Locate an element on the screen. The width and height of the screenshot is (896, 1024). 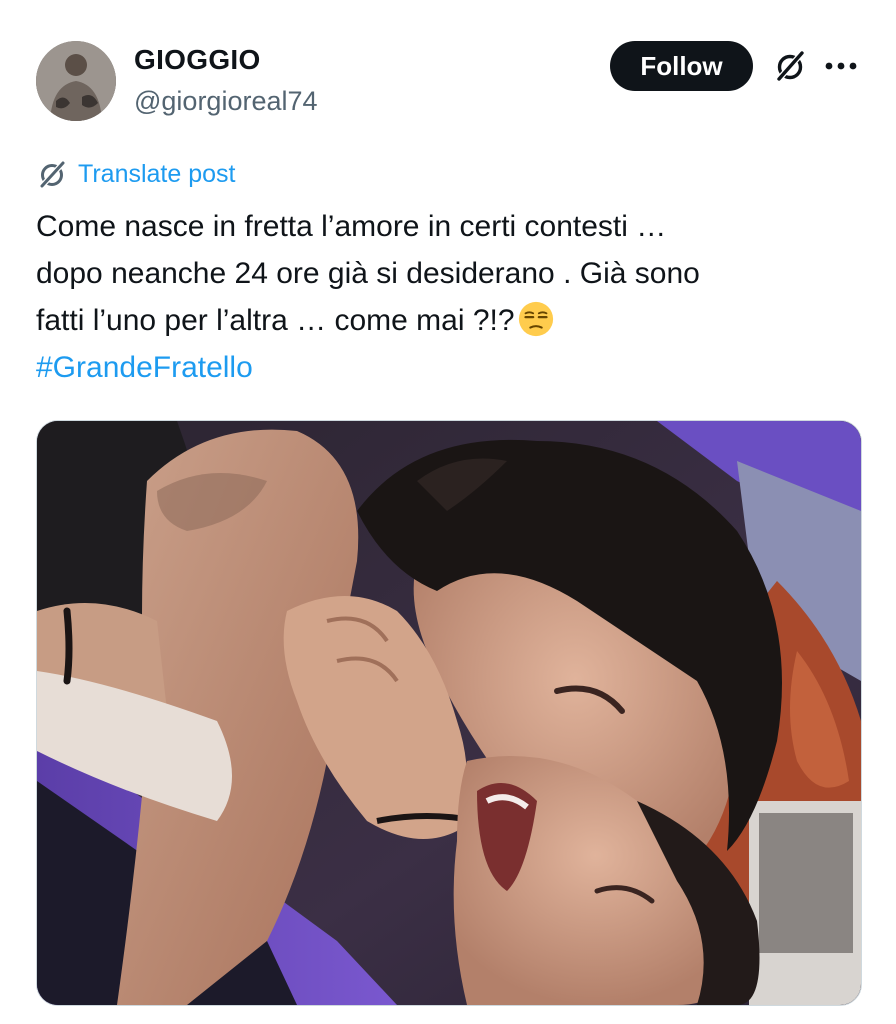
user-handle: @giorgioreal74 is located at coordinates (226, 101).